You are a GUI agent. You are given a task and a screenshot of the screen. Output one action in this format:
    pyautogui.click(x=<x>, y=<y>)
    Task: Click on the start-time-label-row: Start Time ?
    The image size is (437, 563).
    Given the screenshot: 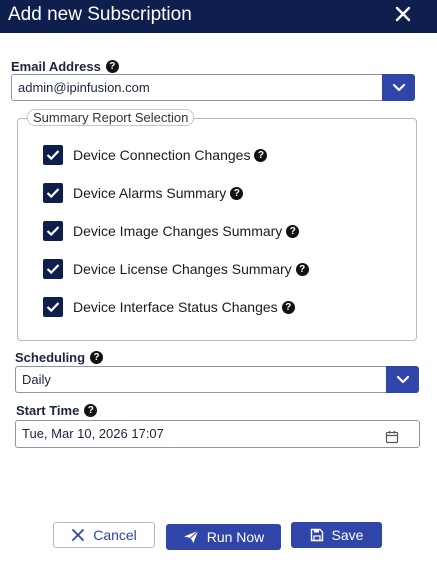 What is the action you would take?
    pyautogui.click(x=57, y=410)
    